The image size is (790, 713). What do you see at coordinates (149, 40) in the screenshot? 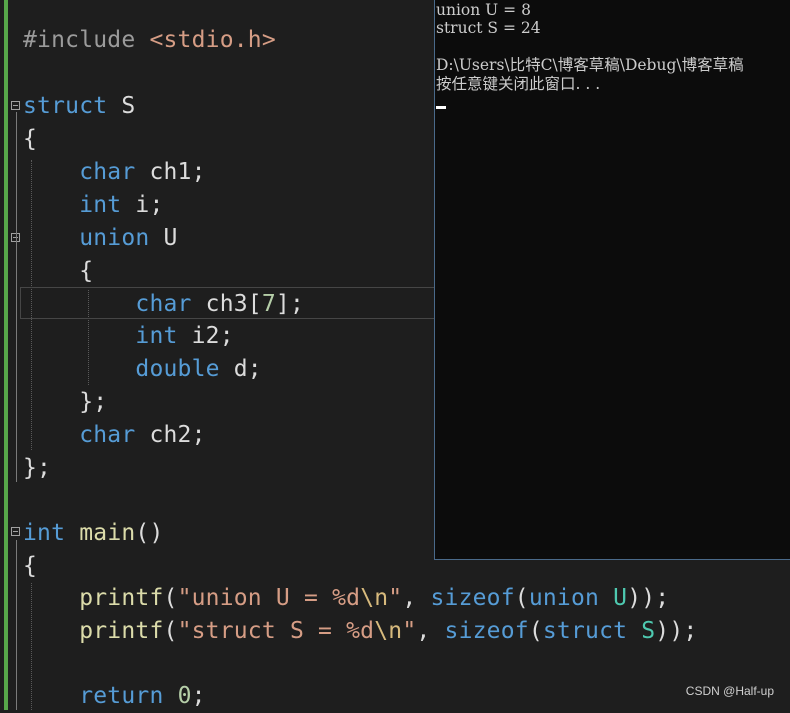
I see `code-line-include: #include <stdio.h>` at bounding box center [149, 40].